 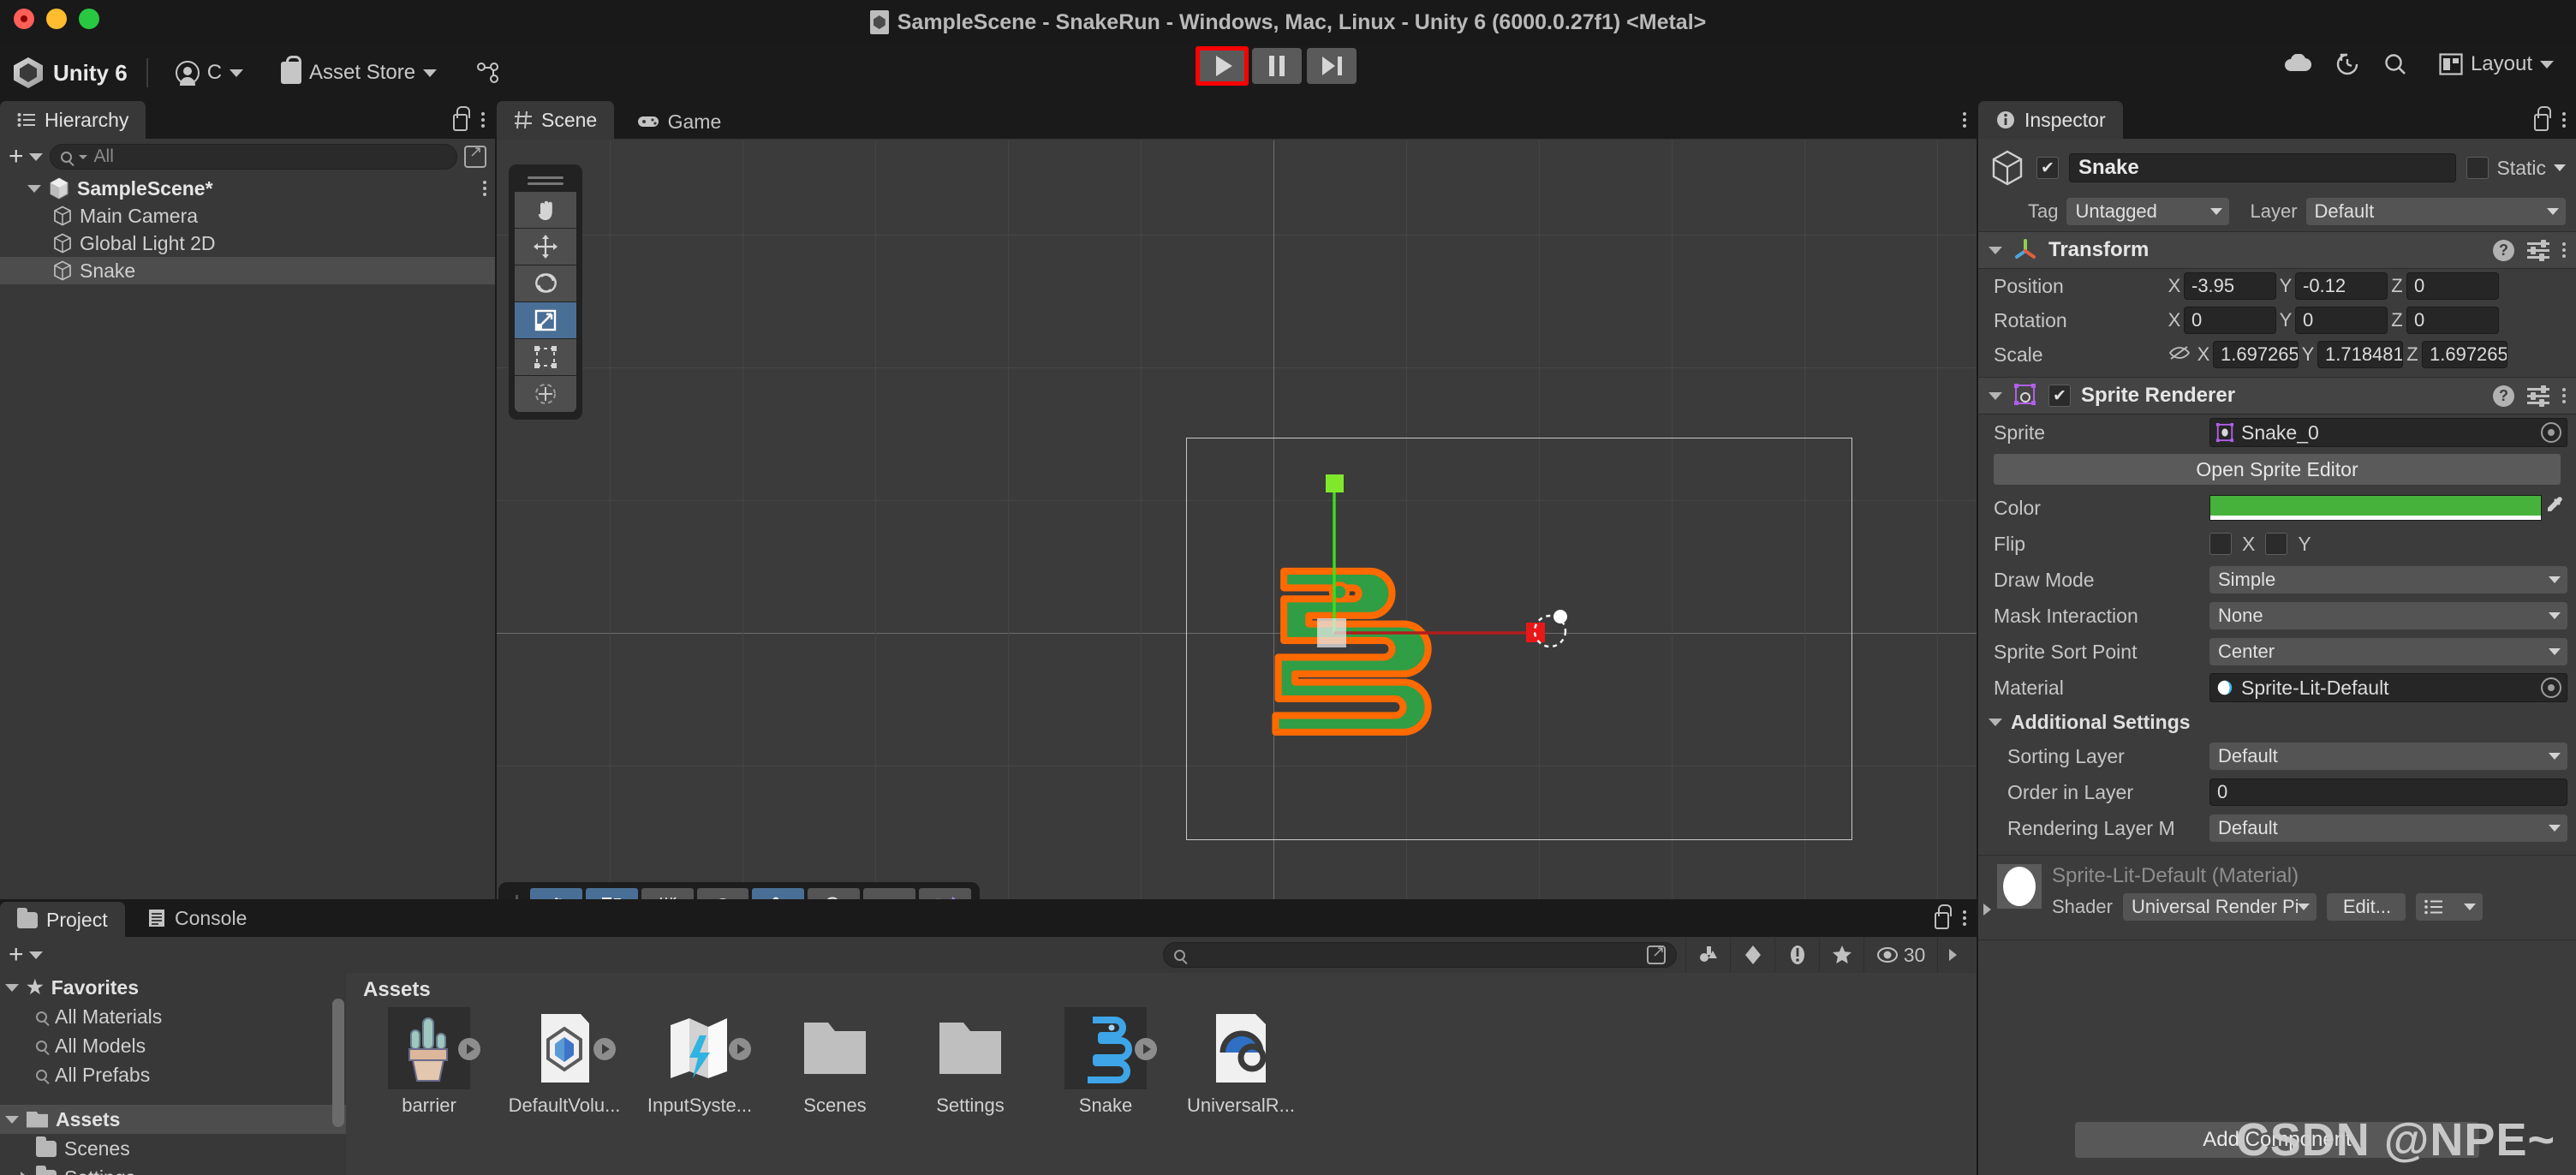 I want to click on project-overflow-icon, so click(x=1952, y=955).